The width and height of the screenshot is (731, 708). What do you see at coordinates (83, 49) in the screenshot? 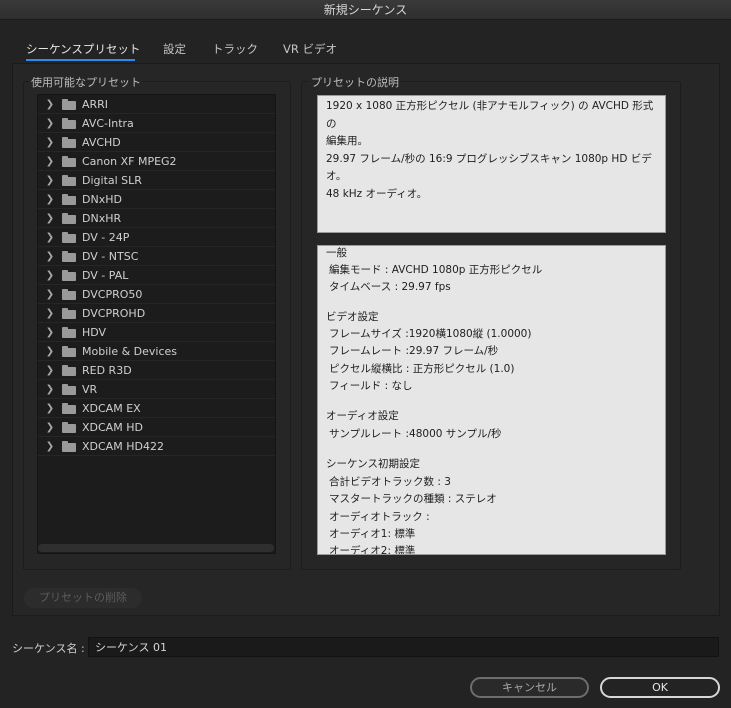
I see `tab-sequence-presets: シーケンスプリセット` at bounding box center [83, 49].